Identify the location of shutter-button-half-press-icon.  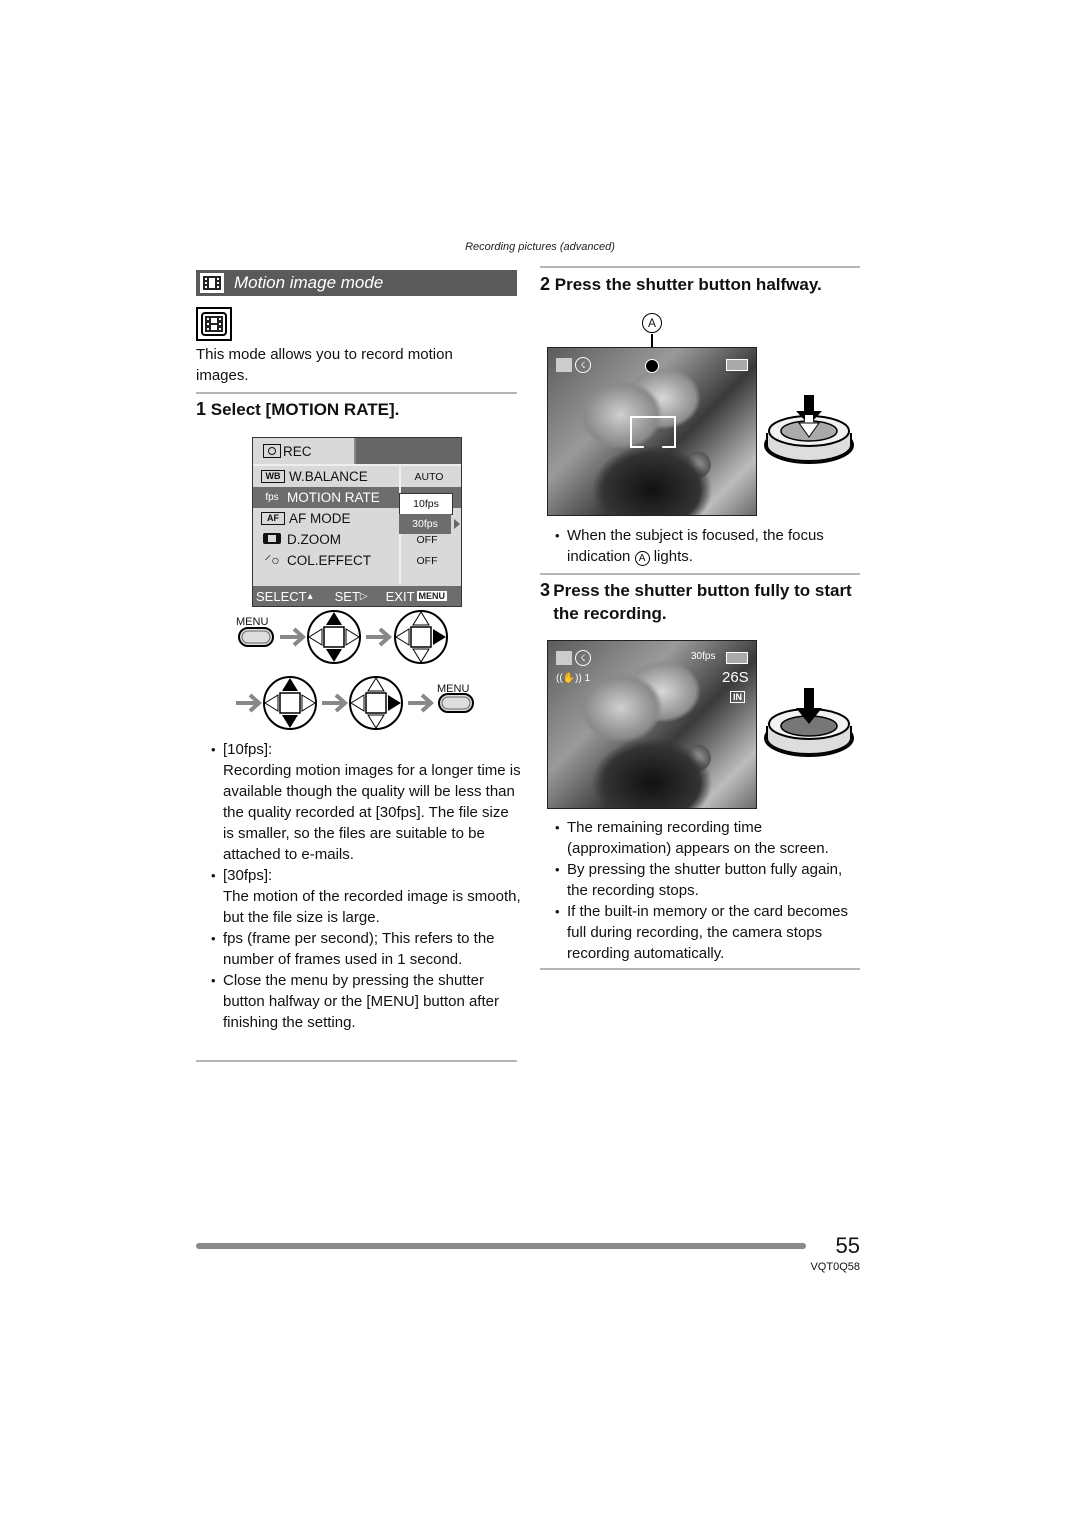
(809, 429).